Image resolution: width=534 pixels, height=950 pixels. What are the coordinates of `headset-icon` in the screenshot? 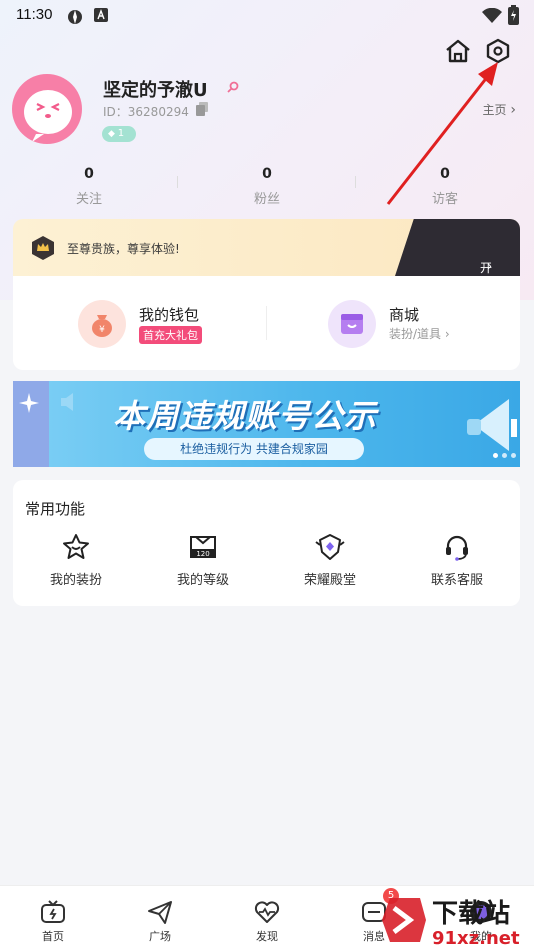 It's located at (457, 548).